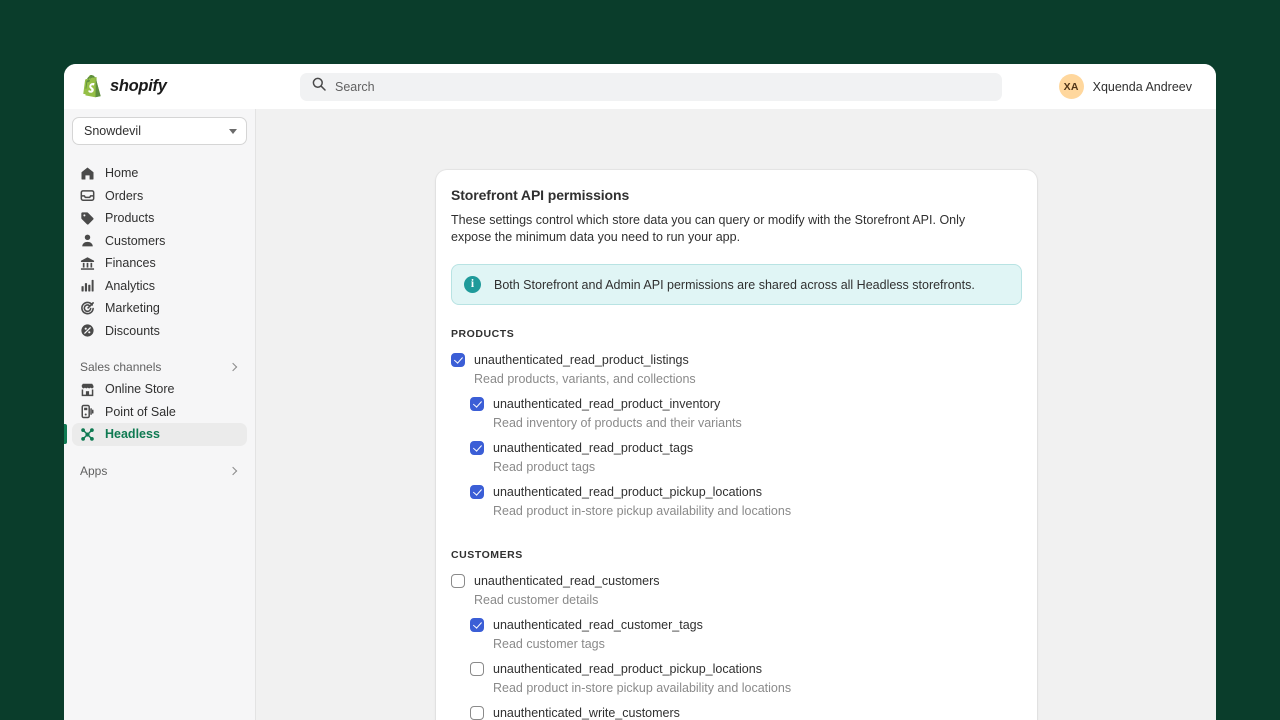 The height and width of the screenshot is (720, 1280). Describe the element at coordinates (233, 131) in the screenshot. I see `chevron-down-icon` at that location.